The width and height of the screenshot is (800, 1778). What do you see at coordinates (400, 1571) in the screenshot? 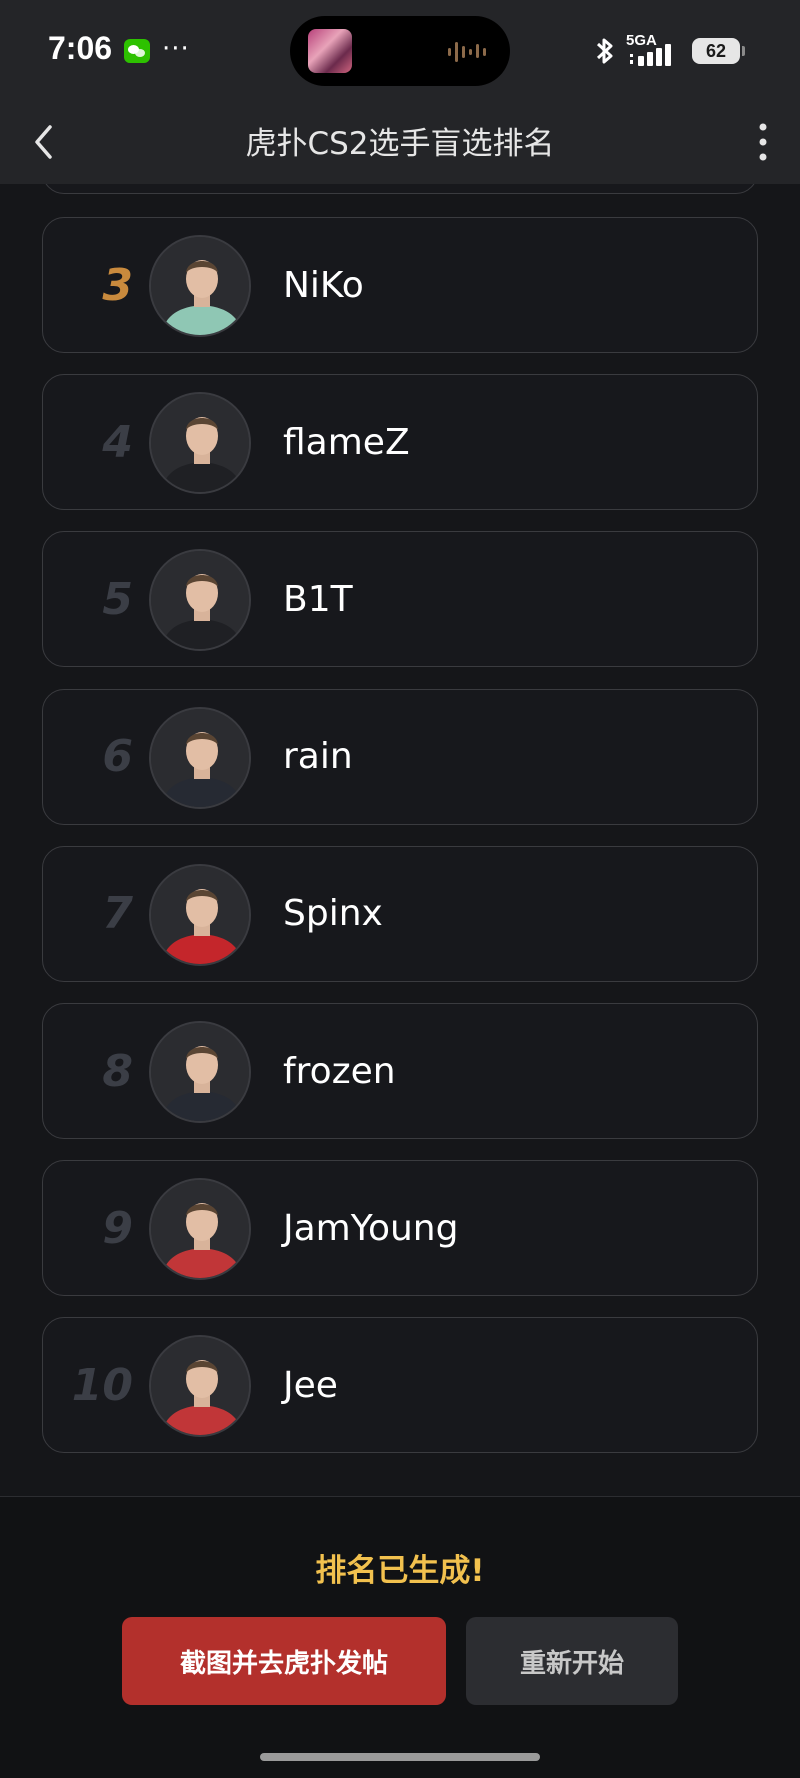
I see `ranking-status-text: 排名已生成!` at bounding box center [400, 1571].